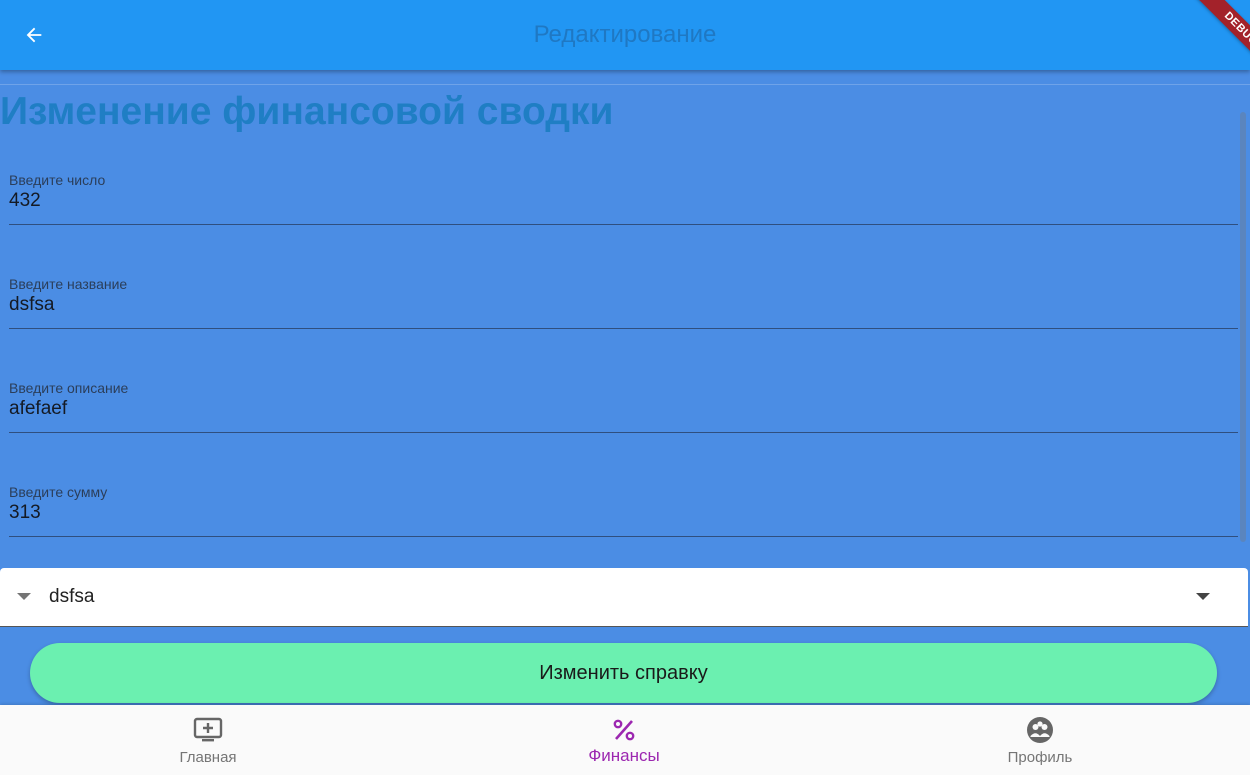 The height and width of the screenshot is (775, 1250). What do you see at coordinates (1040, 730) in the screenshot?
I see `group-icon` at bounding box center [1040, 730].